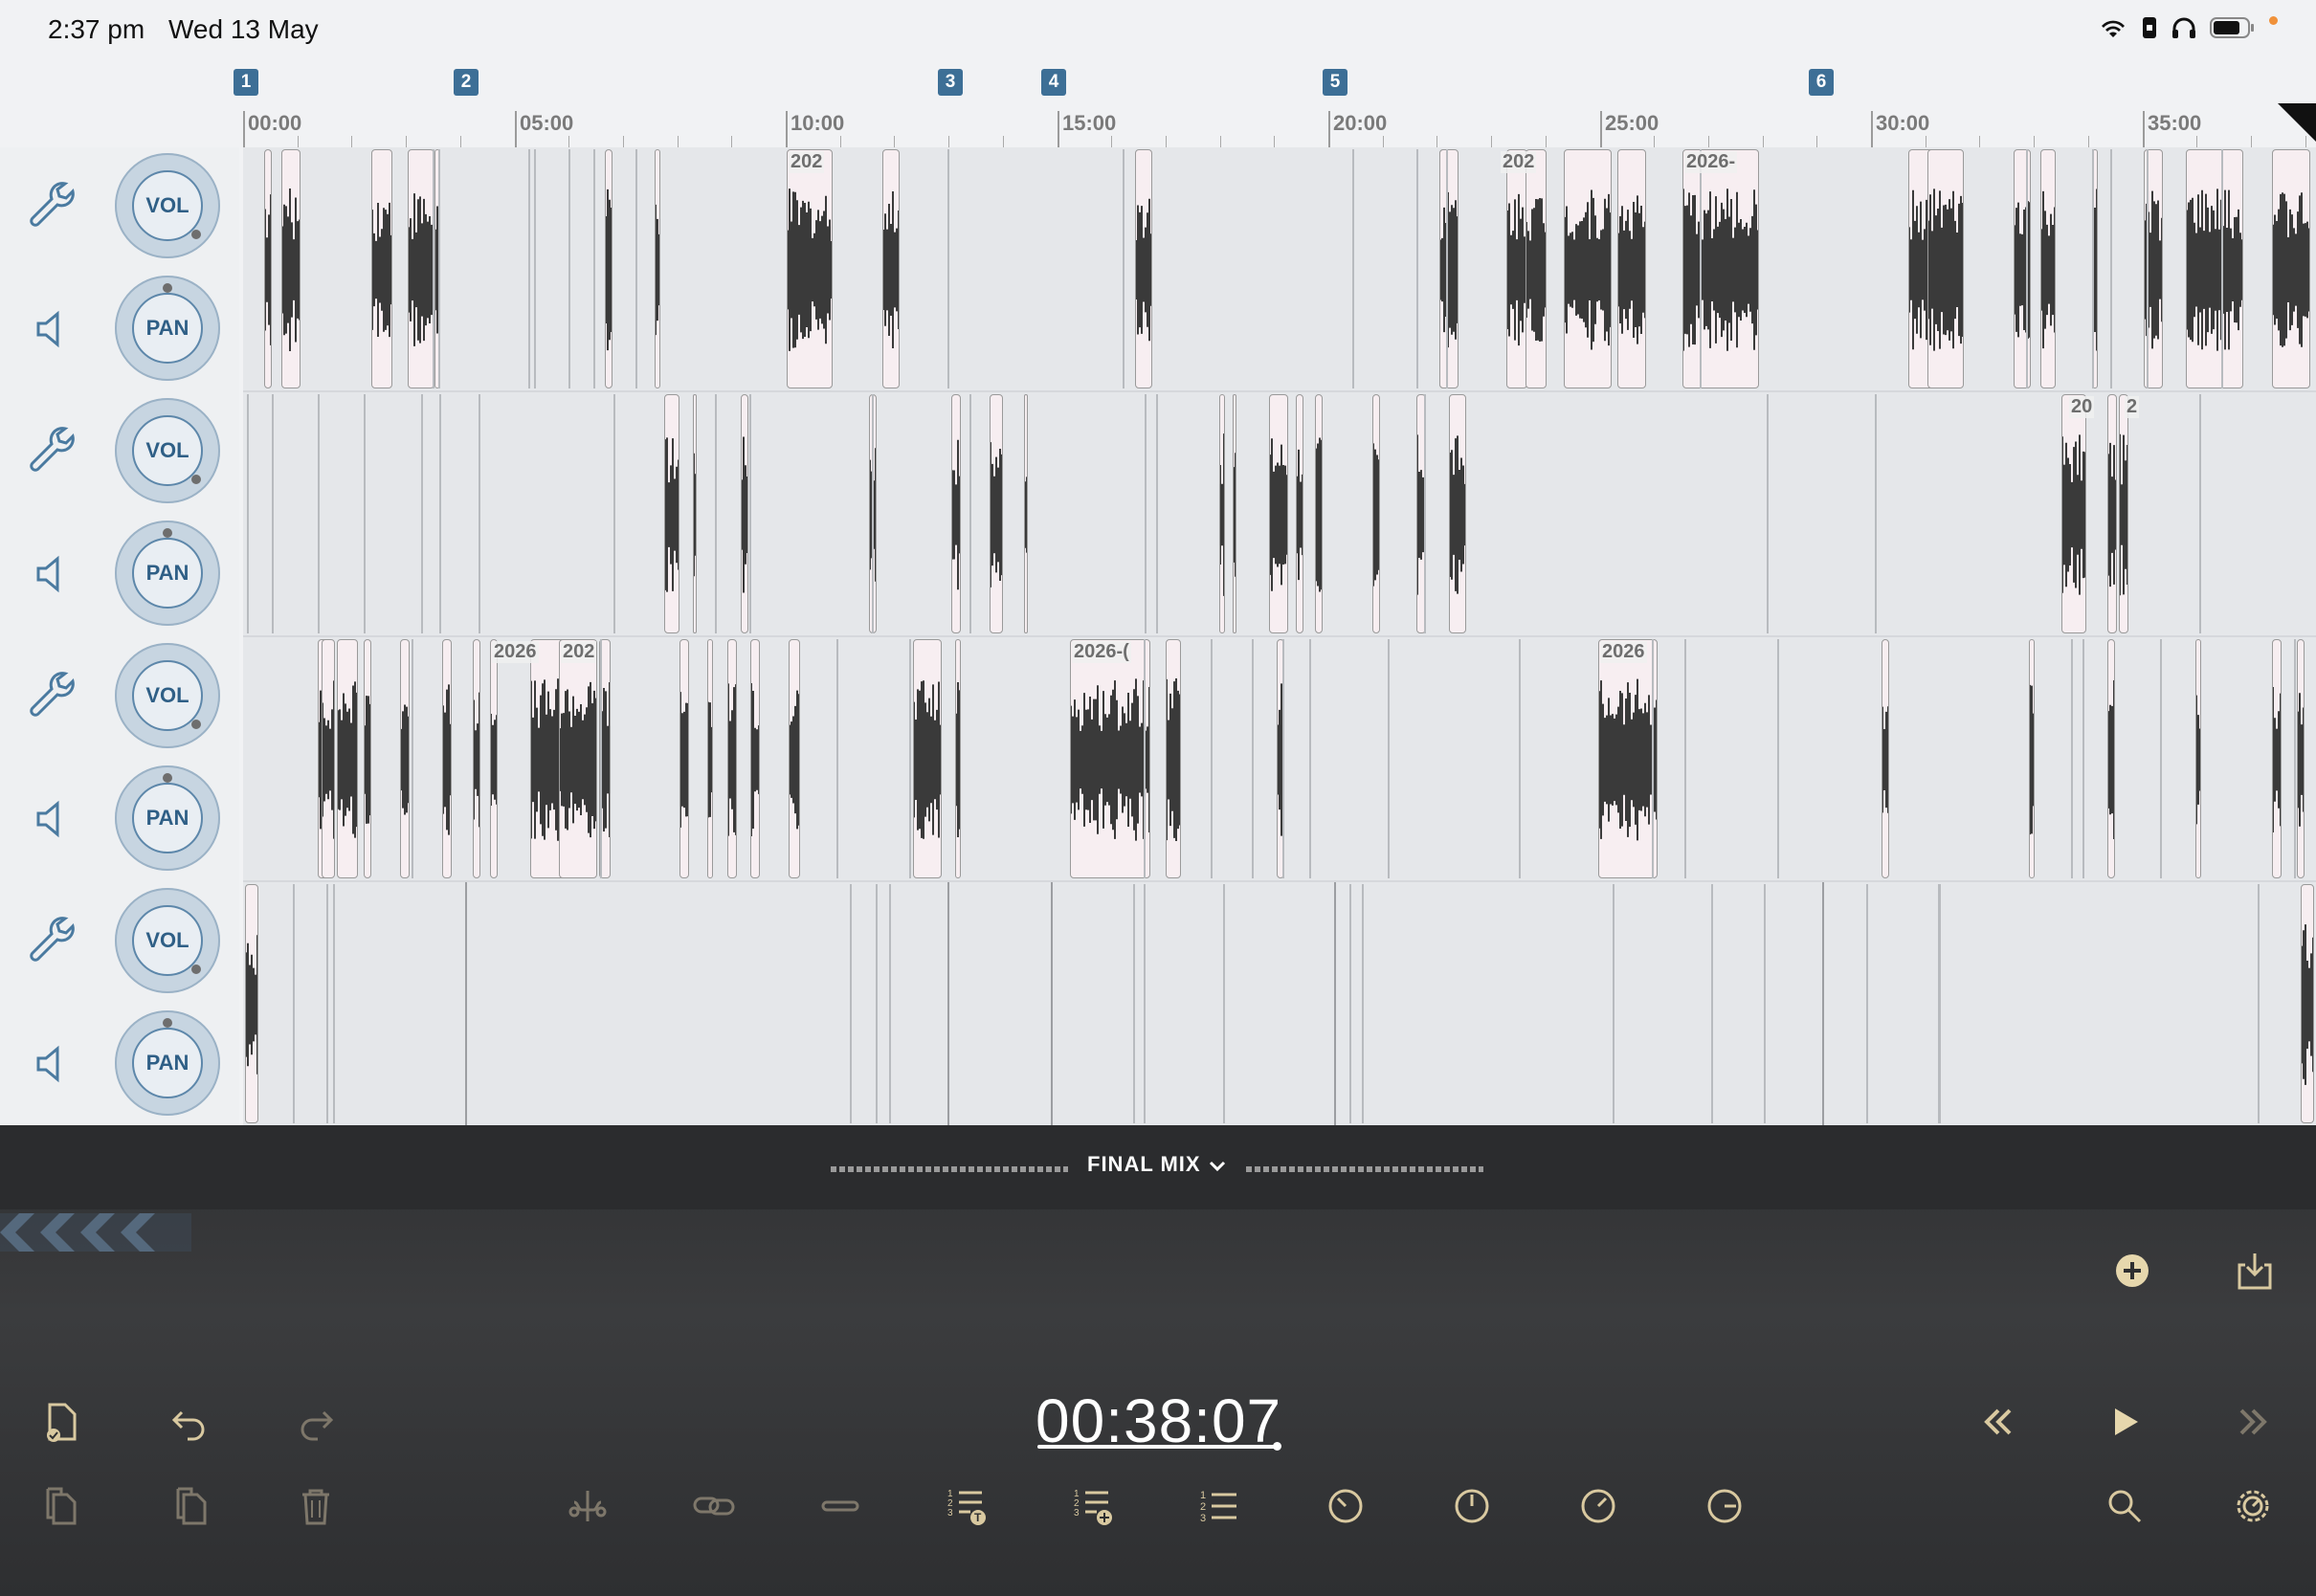  What do you see at coordinates (316, 1506) in the screenshot?
I see `delete-button` at bounding box center [316, 1506].